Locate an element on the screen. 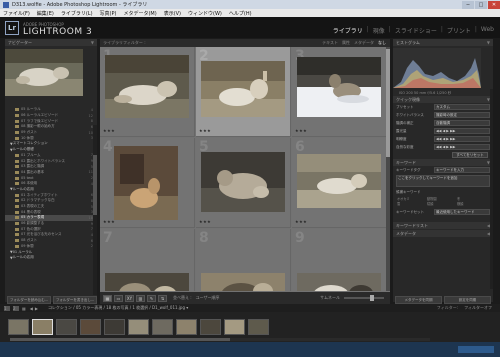 The width and height of the screenshot is (500, 357). close-button: ✕ is located at coordinates (494, 4).